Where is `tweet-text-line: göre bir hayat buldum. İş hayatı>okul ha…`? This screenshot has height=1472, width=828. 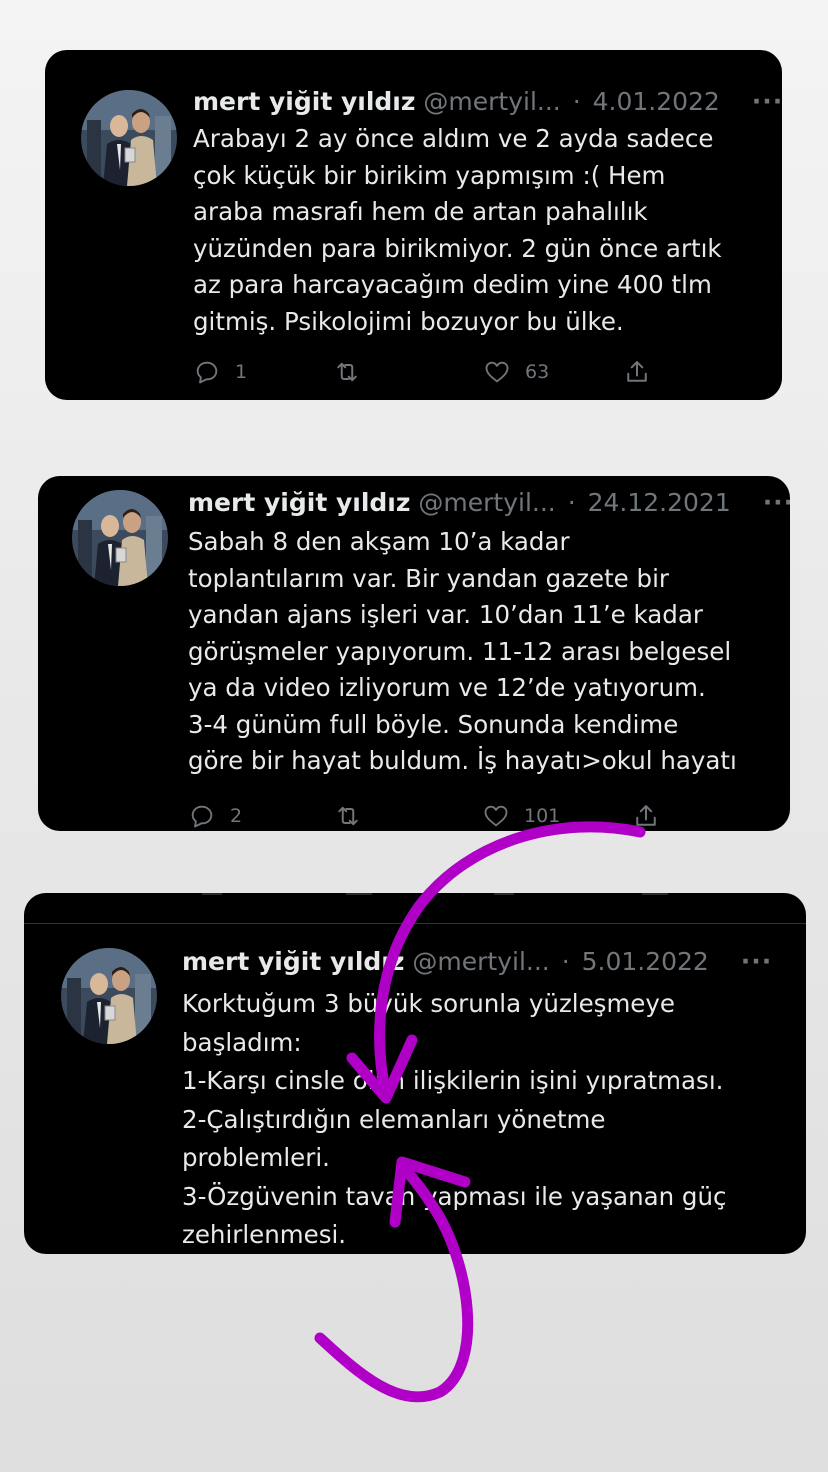
tweet-text-line: göre bir hayat buldum. İş hayatı>okul ha… is located at coordinates (462, 760).